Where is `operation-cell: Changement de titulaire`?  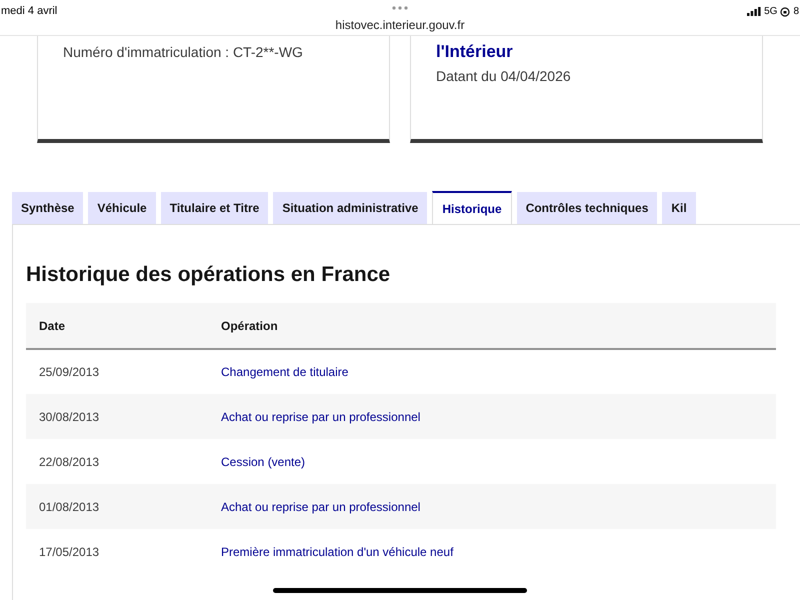
operation-cell: Changement de titulaire is located at coordinates (284, 372).